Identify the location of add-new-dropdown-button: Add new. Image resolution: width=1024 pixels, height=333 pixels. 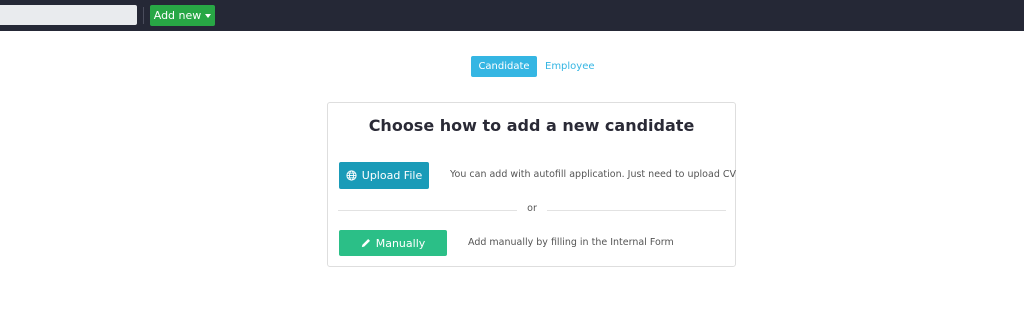
(182, 15).